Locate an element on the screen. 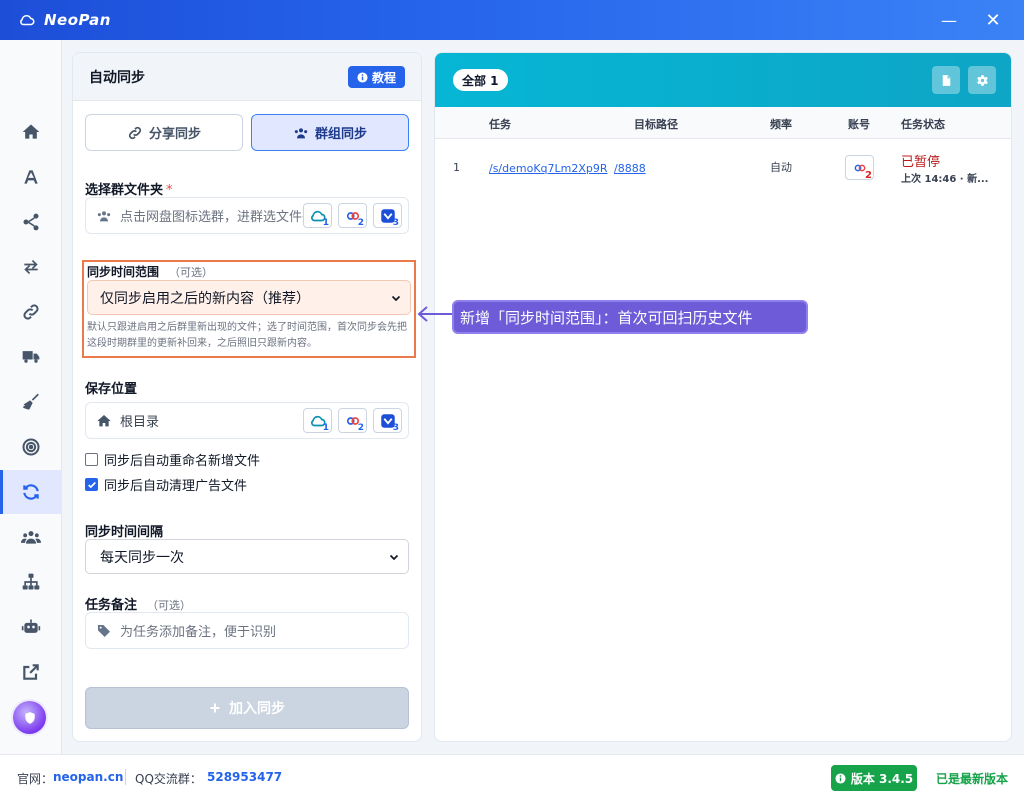  robot-icon is located at coordinates (31, 626).